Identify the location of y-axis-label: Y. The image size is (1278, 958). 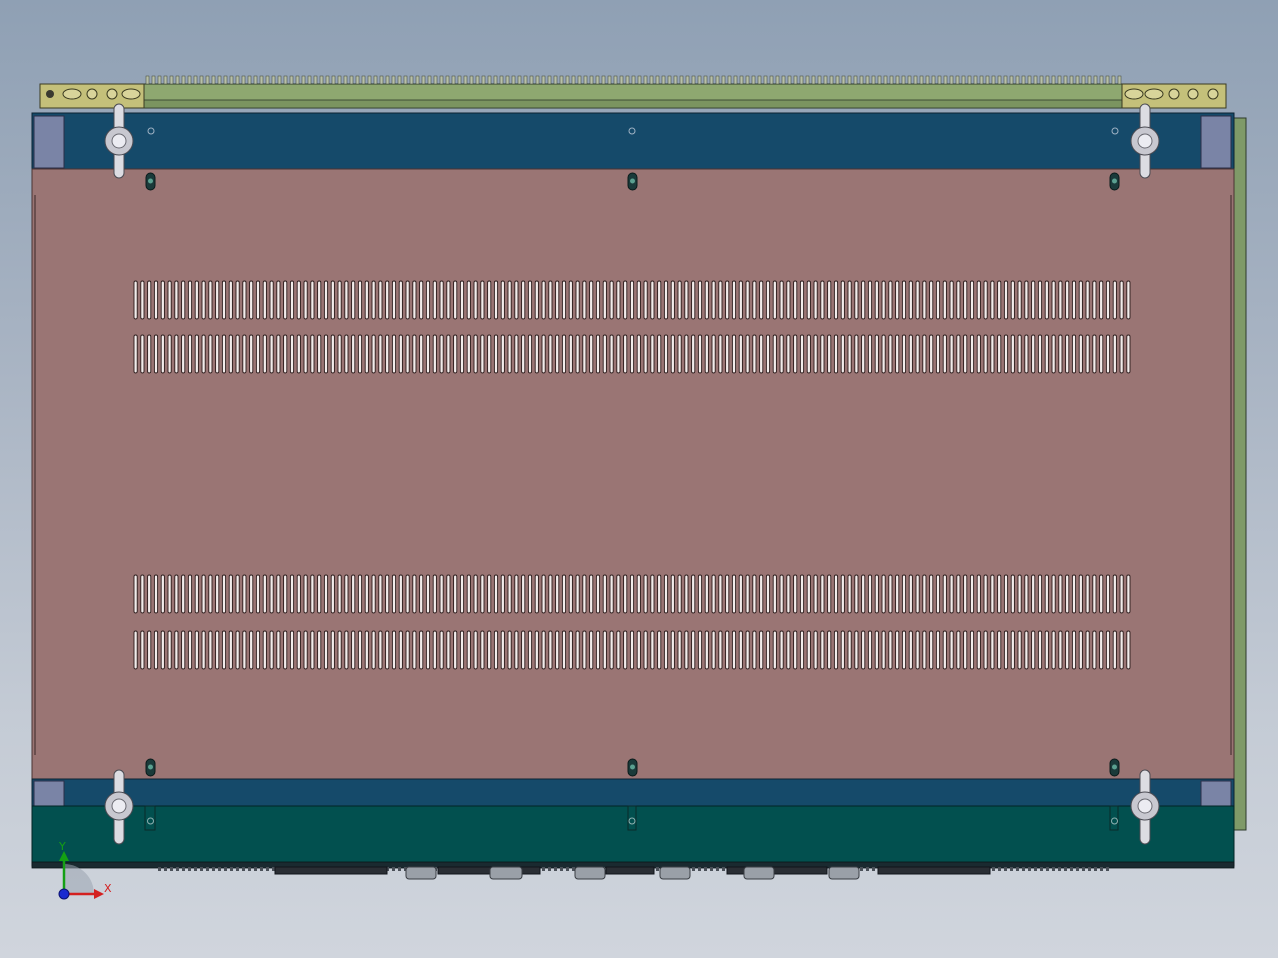
(62, 846).